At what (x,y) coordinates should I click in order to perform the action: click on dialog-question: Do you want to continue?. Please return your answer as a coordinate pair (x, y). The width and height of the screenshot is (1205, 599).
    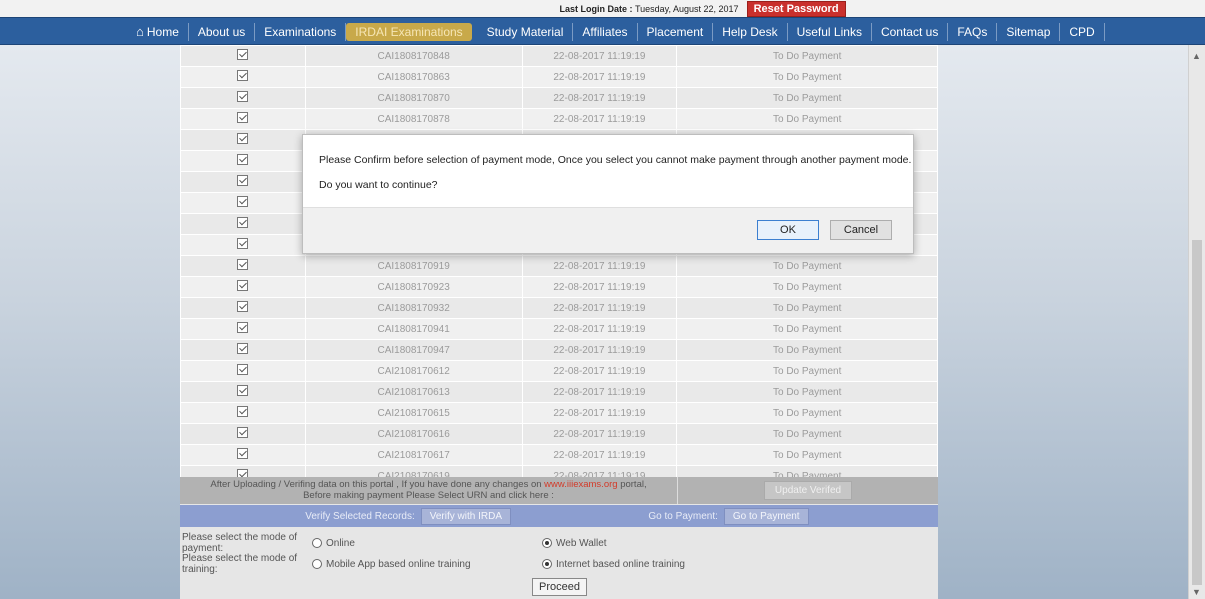
    Looking at the image, I should click on (378, 185).